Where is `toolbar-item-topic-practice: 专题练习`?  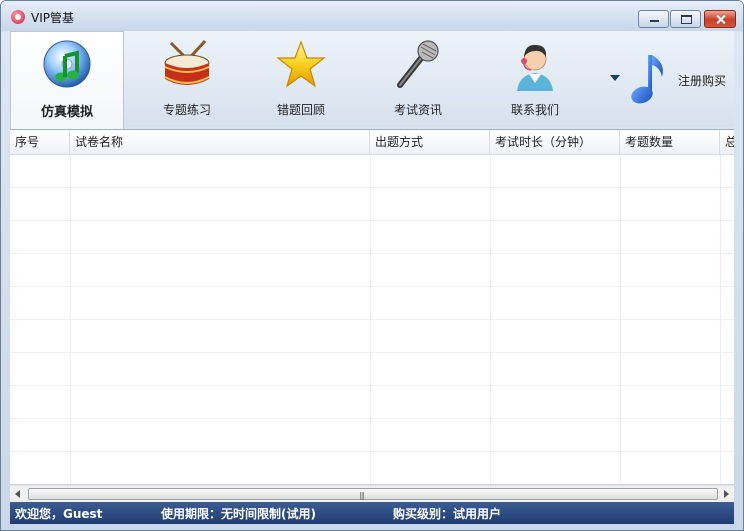
toolbar-item-topic-practice: 专题练习 is located at coordinates (187, 79).